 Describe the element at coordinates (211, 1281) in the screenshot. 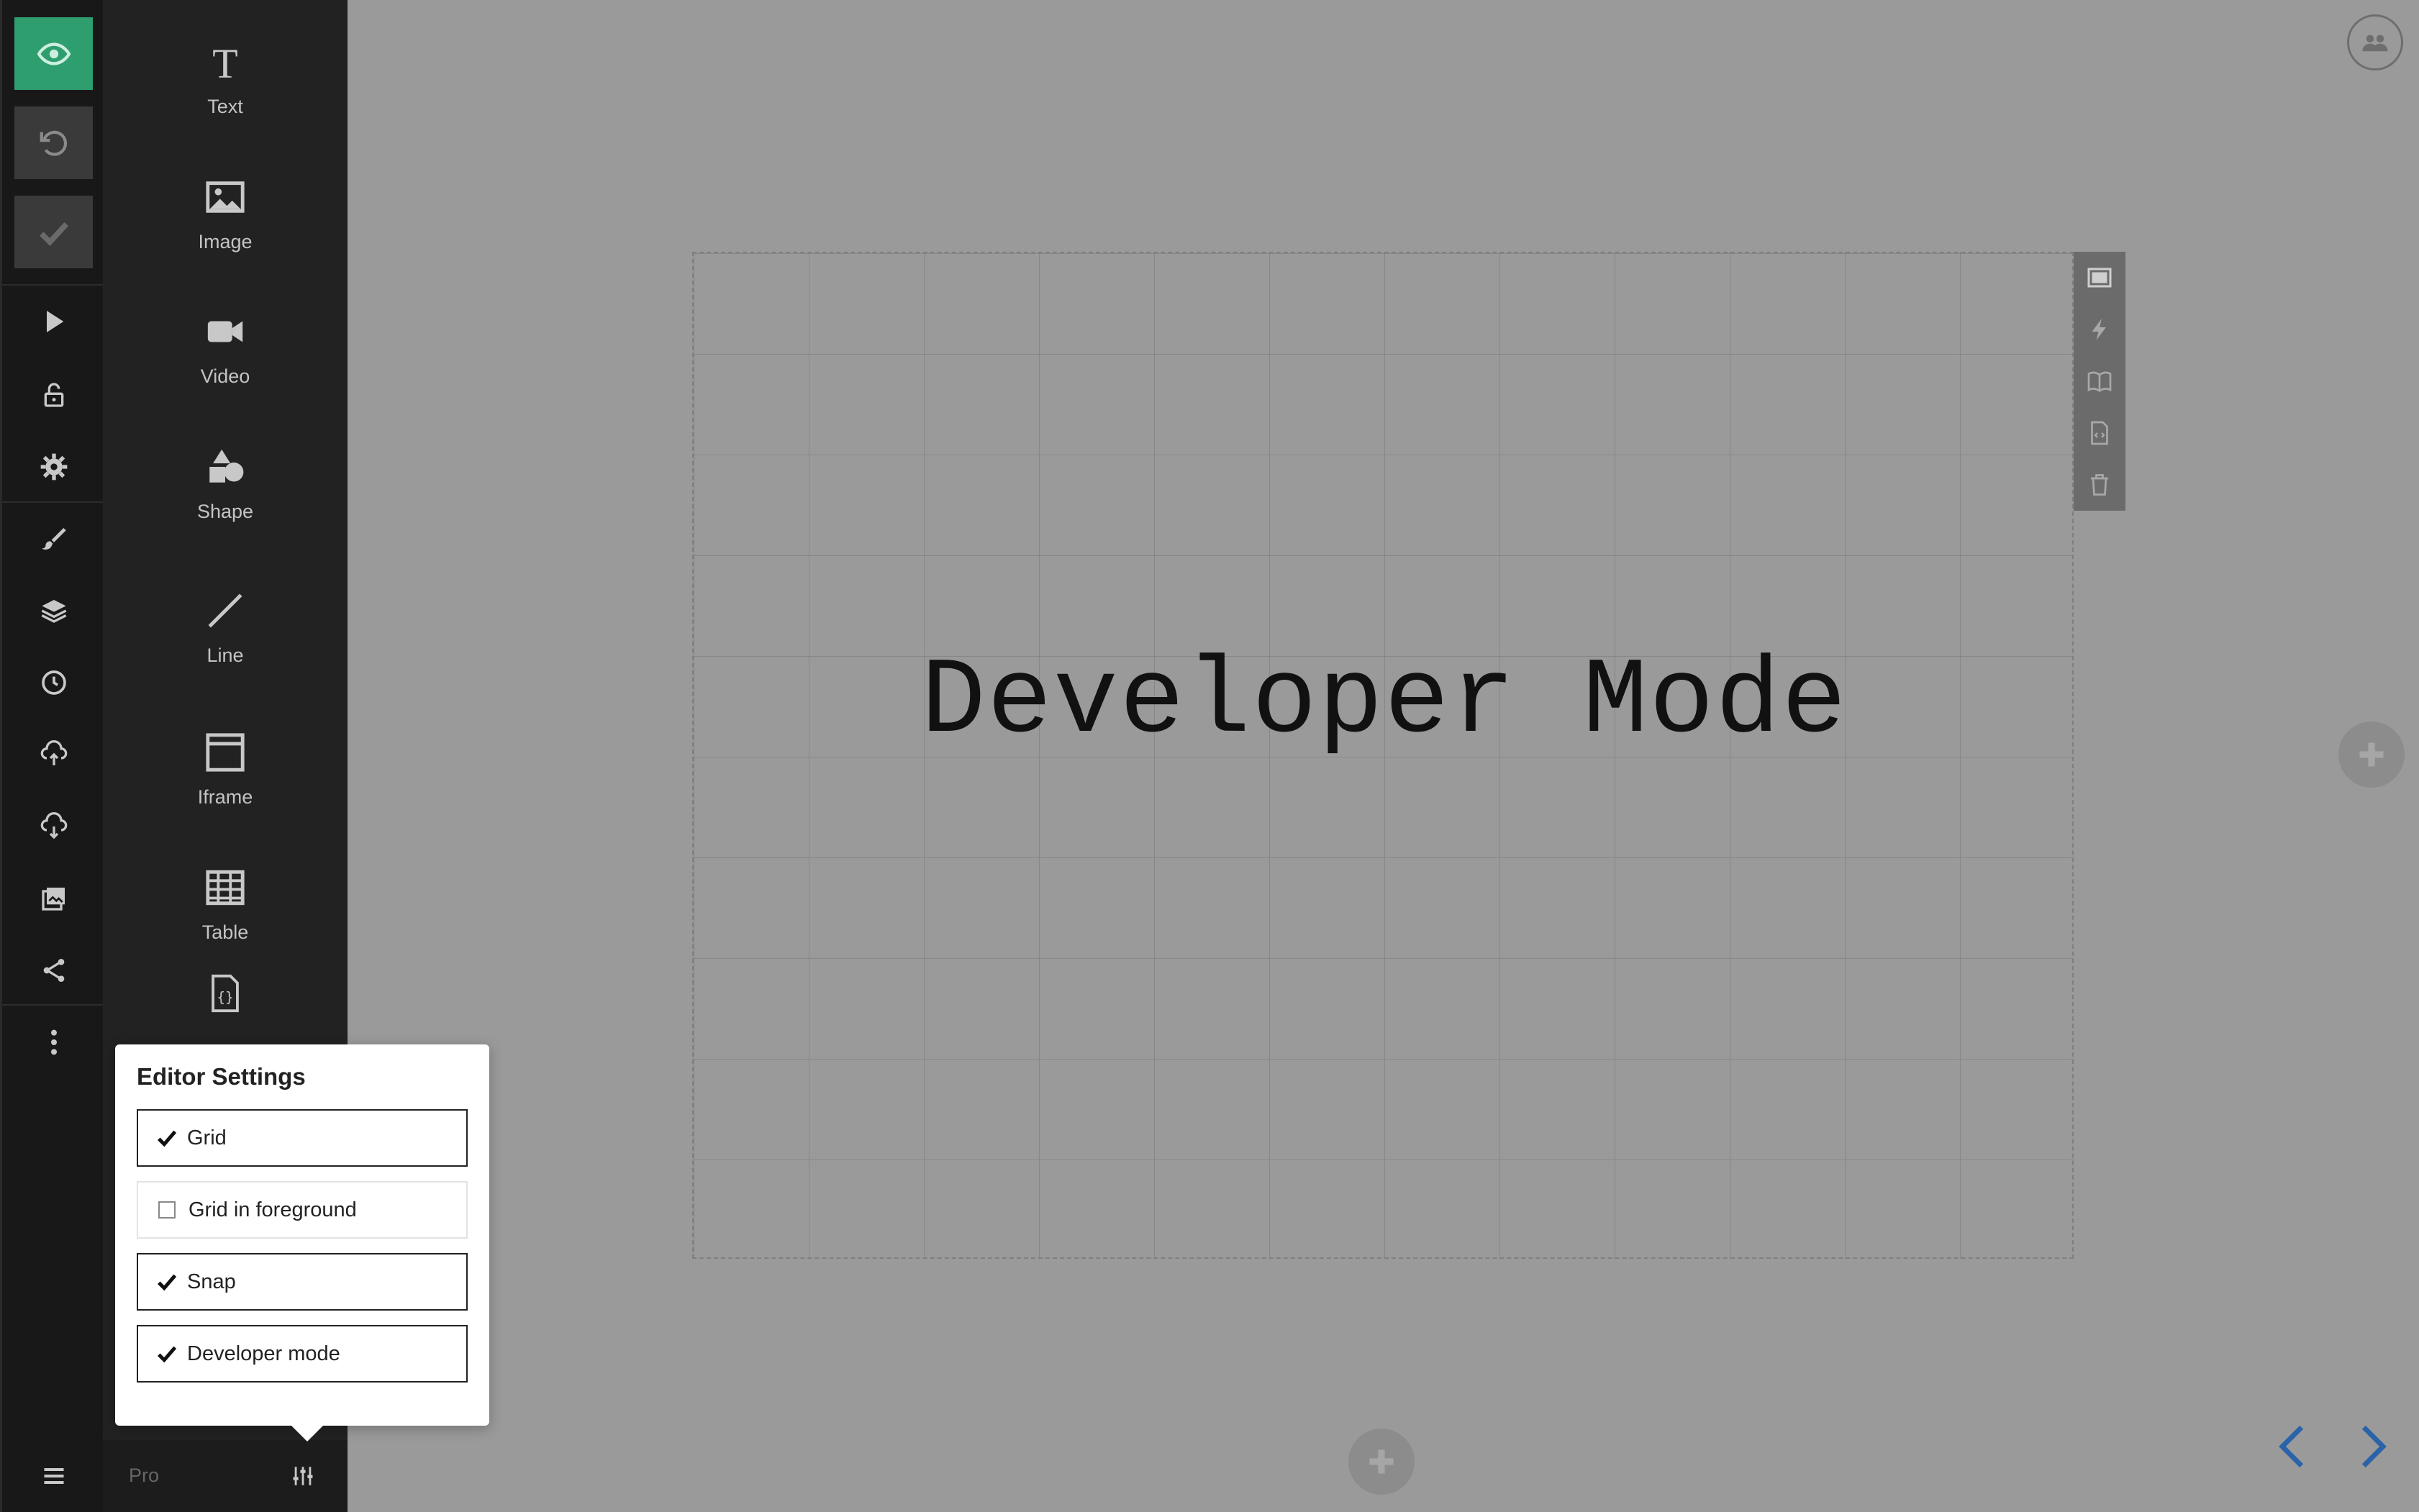

I see `option-label: Snap` at that location.